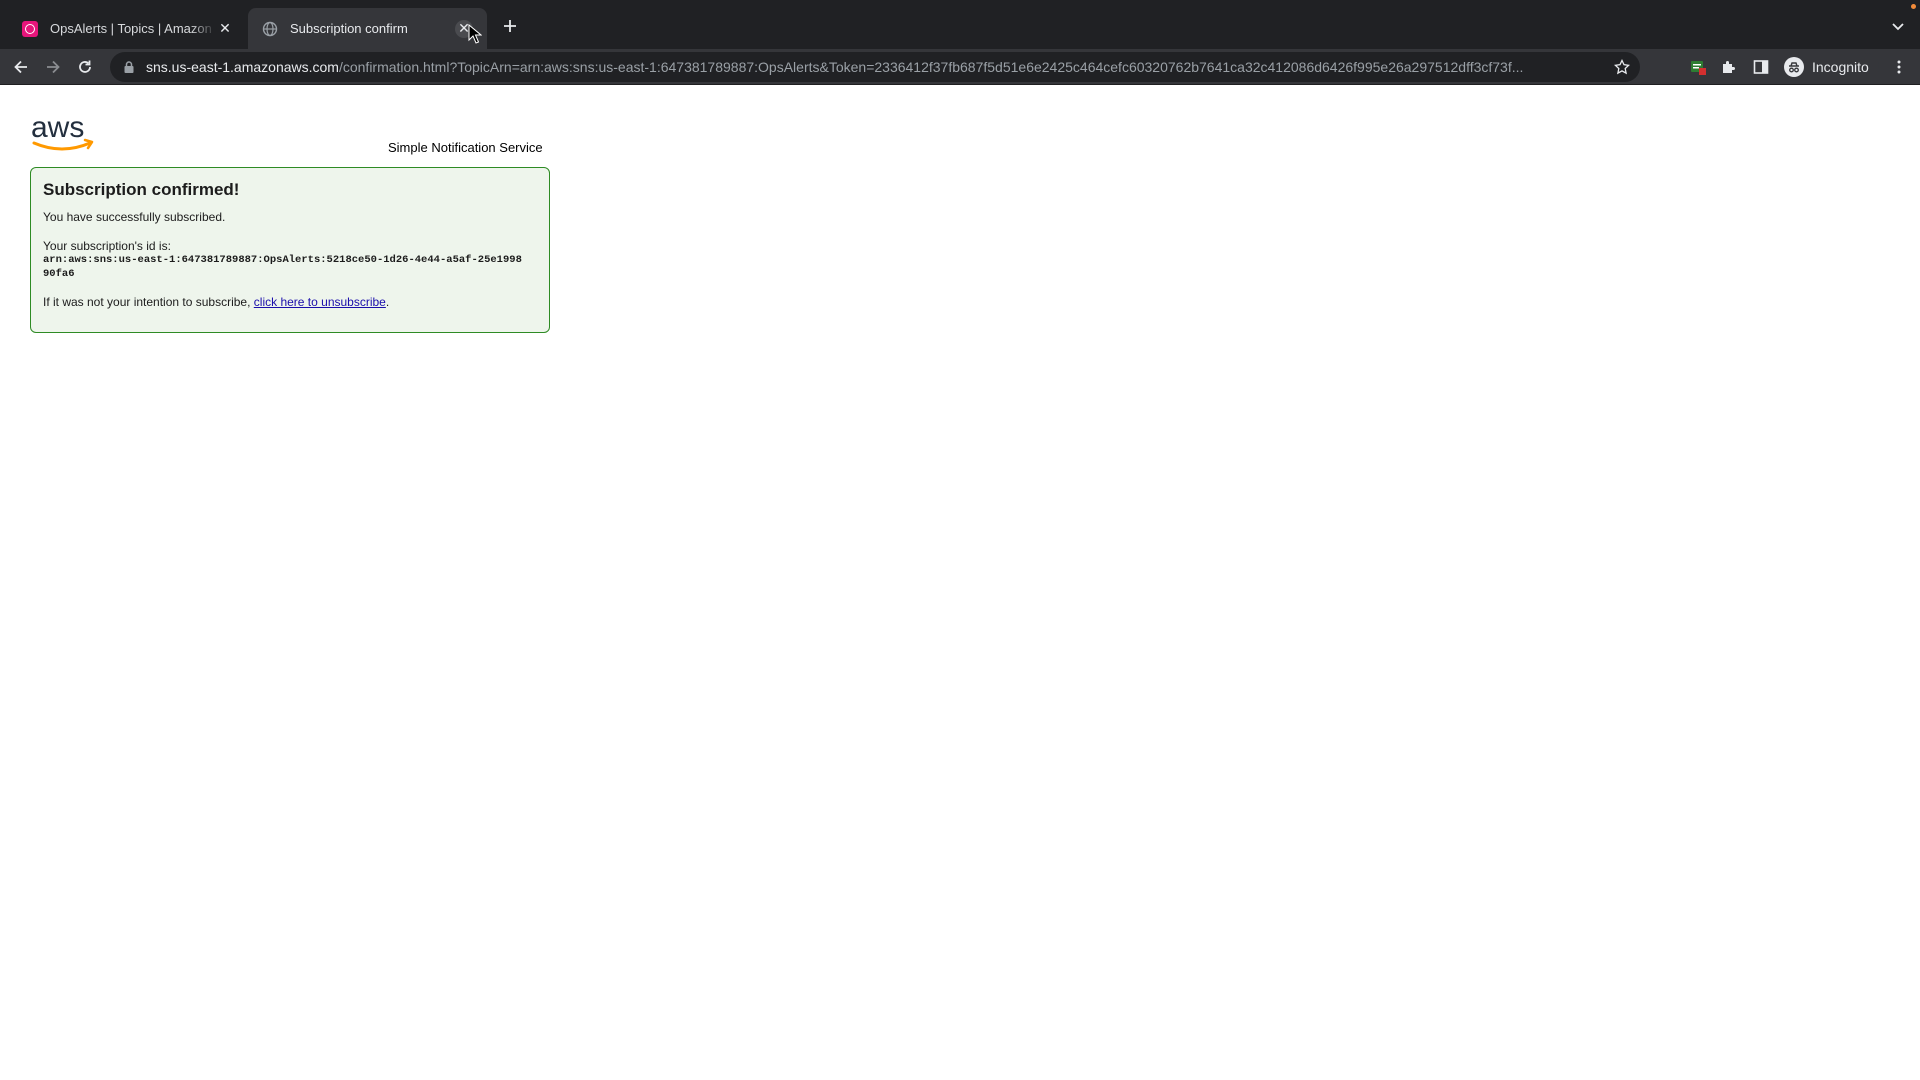 The image size is (1920, 1080). I want to click on tab-subscription-confirm: Subscription confirm ✕, so click(367, 28).